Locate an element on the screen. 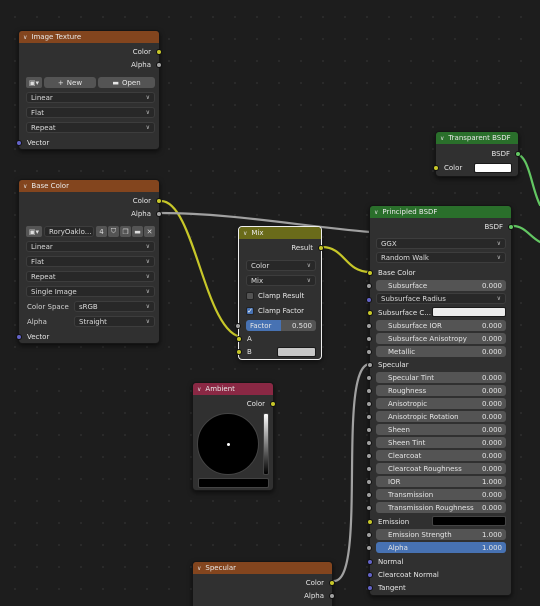 This screenshot has width=540, height=606. factor-slider: Factor 0.500 is located at coordinates (275, 325).